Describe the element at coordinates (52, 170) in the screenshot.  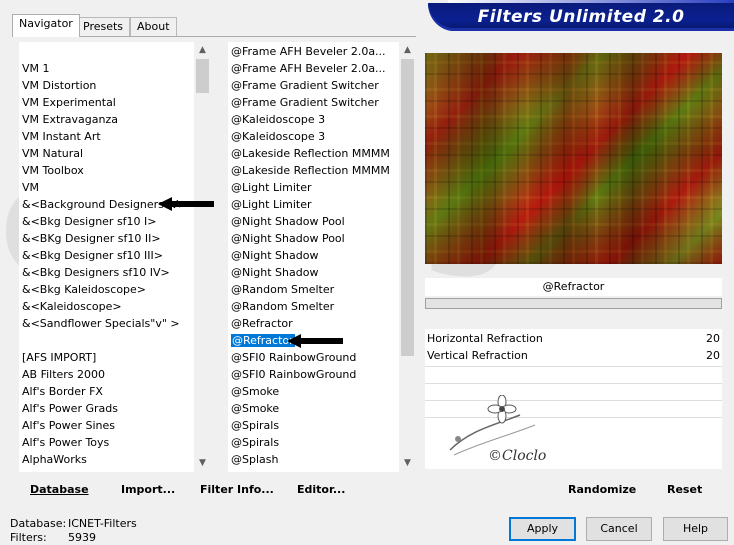
I see `category-item: VM Toolbox` at that location.